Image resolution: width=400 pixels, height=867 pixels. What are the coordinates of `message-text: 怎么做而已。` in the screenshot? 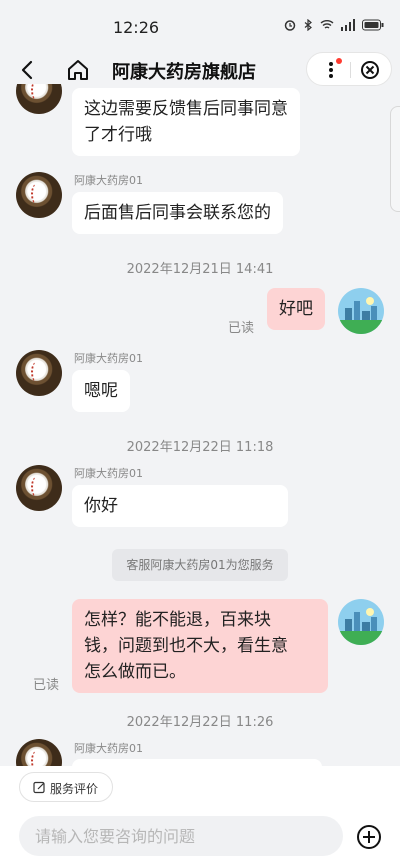 It's located at (135, 672).